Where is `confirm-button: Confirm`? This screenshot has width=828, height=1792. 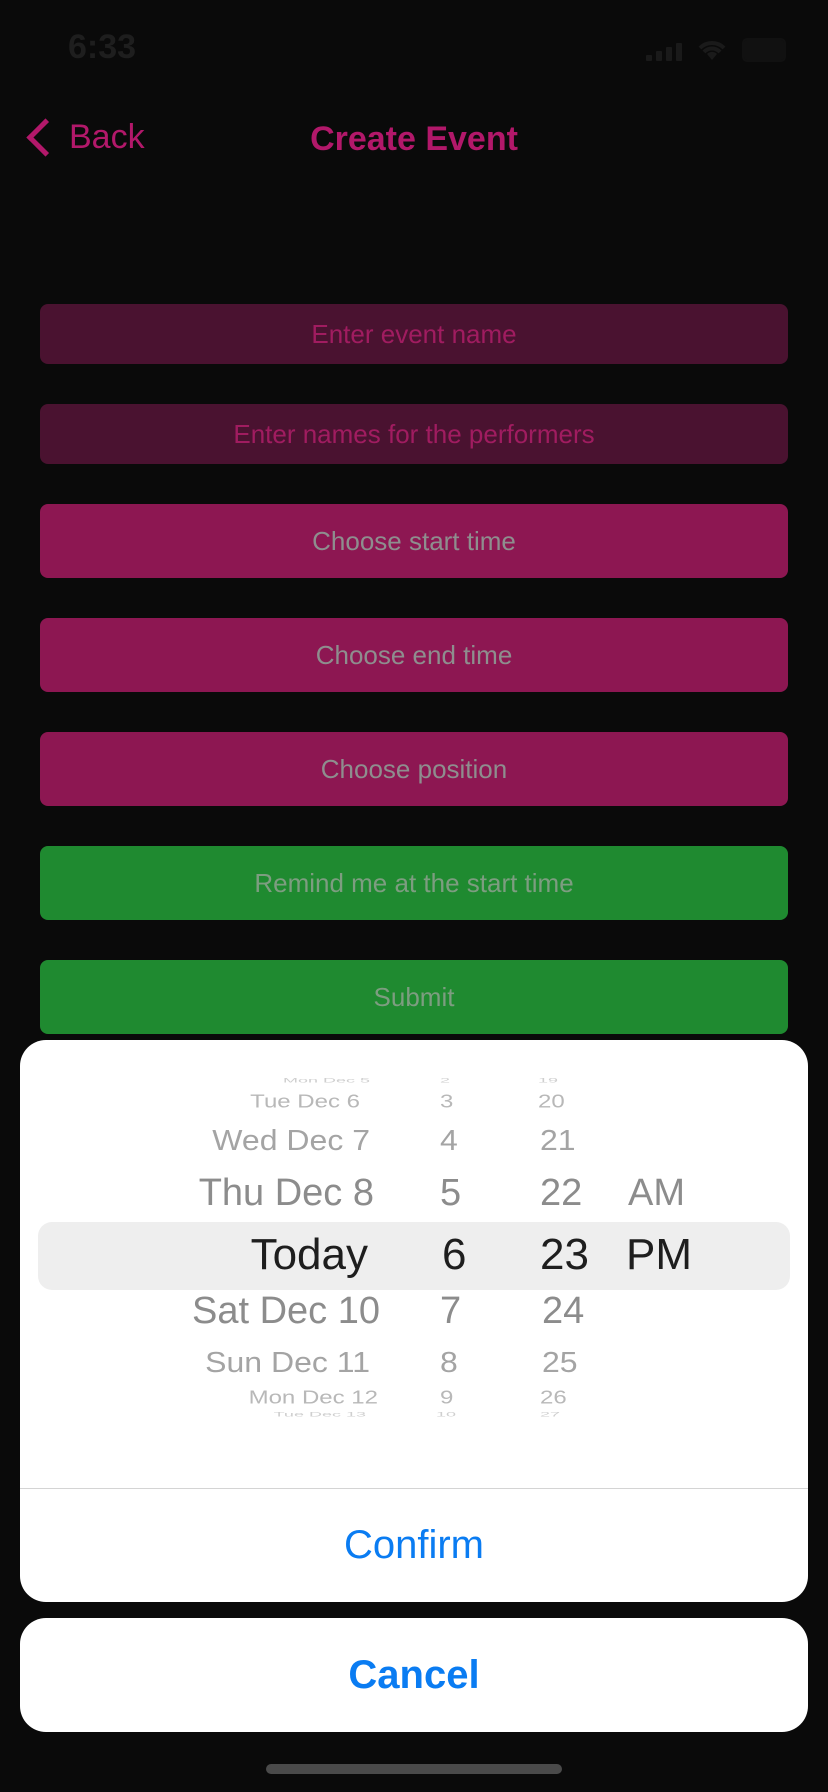 confirm-button: Confirm is located at coordinates (414, 1545).